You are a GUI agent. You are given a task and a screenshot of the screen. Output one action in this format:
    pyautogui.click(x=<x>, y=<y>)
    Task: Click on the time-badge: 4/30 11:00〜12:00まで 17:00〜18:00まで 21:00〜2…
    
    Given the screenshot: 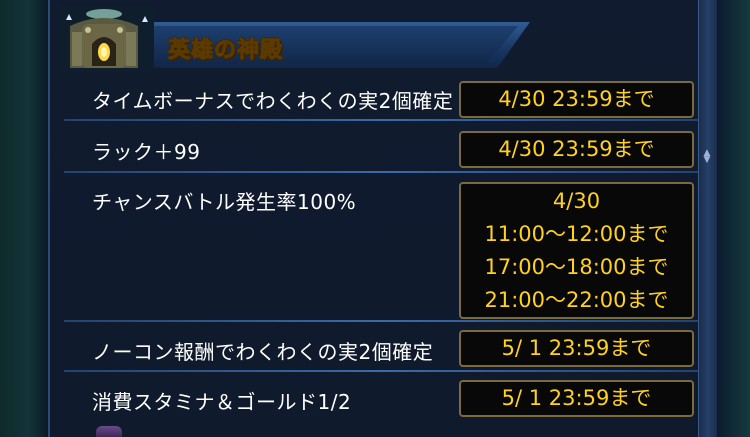 What is the action you would take?
    pyautogui.click(x=576, y=250)
    